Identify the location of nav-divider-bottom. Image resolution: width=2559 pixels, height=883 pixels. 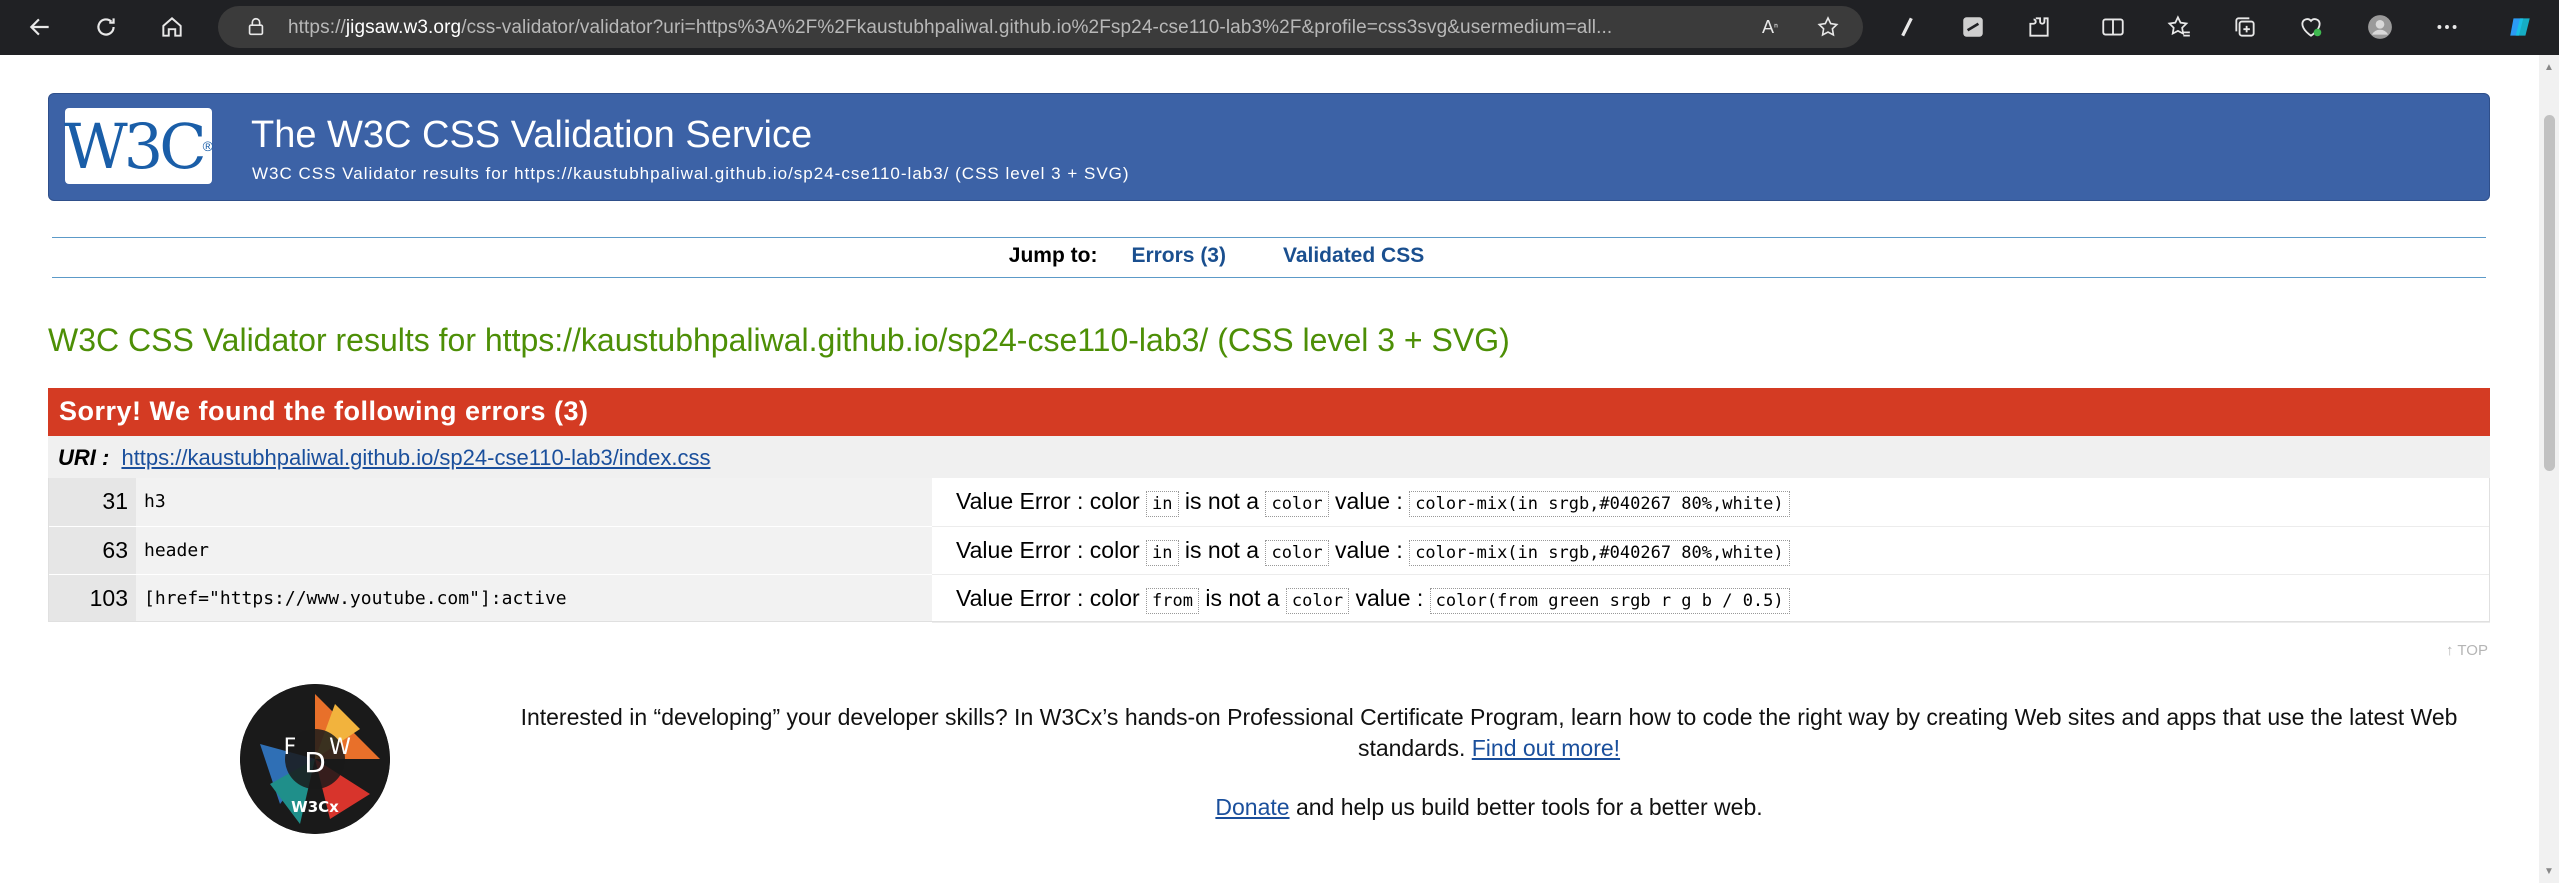
(1269, 277).